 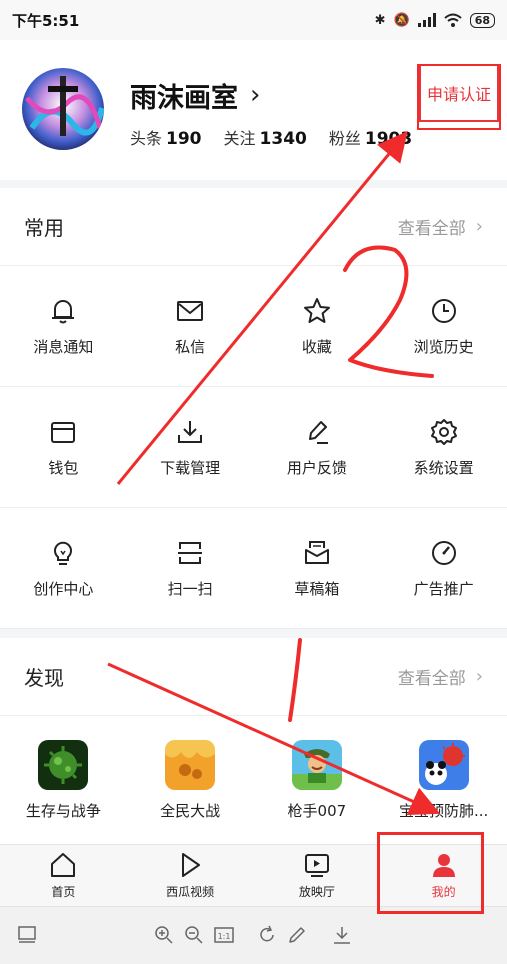 I want to click on section-title: 常用, so click(x=44, y=228).